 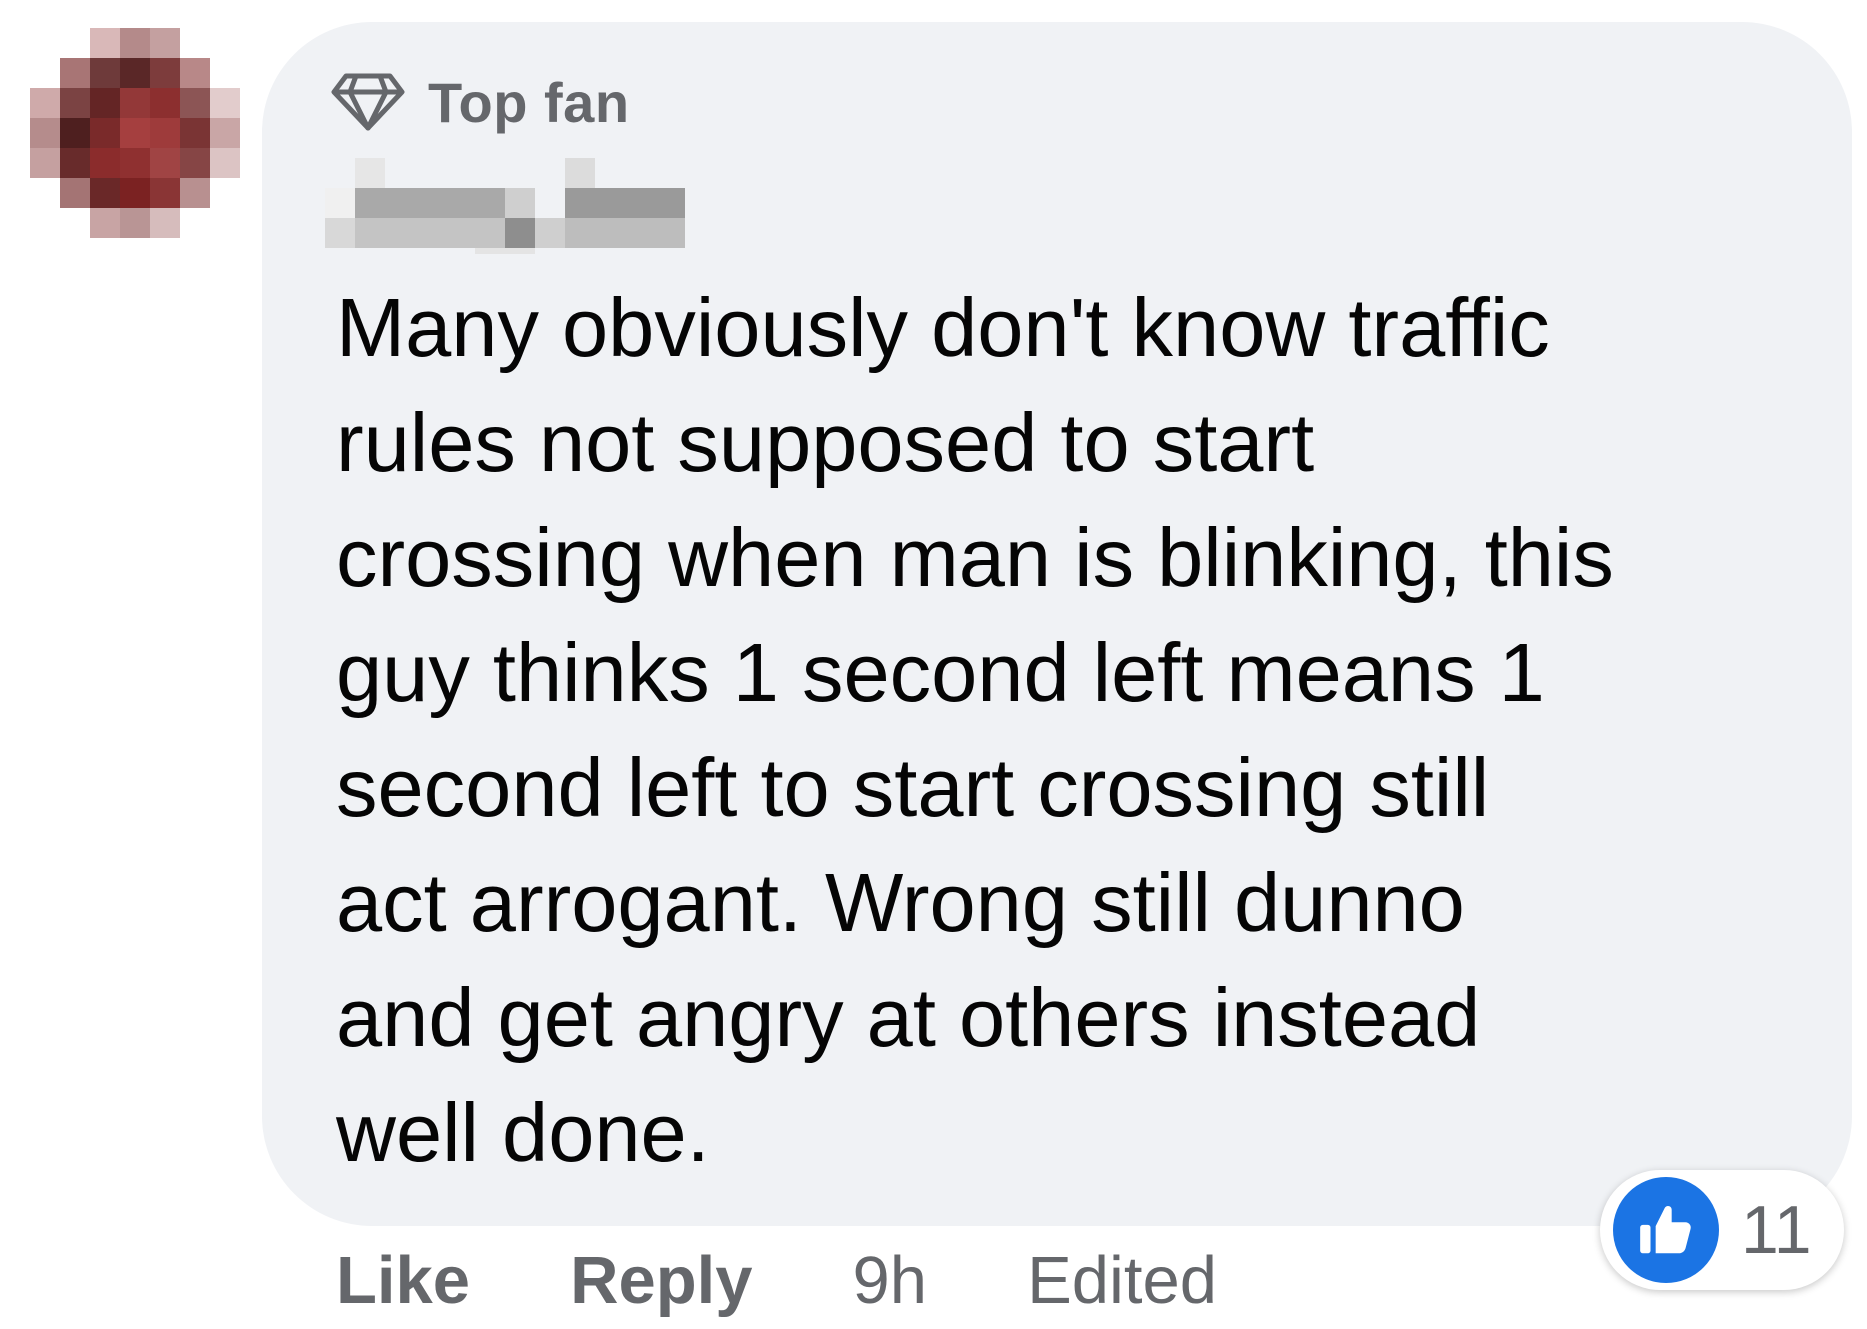 I want to click on thumbs-up-icon, so click(x=1666, y=1230).